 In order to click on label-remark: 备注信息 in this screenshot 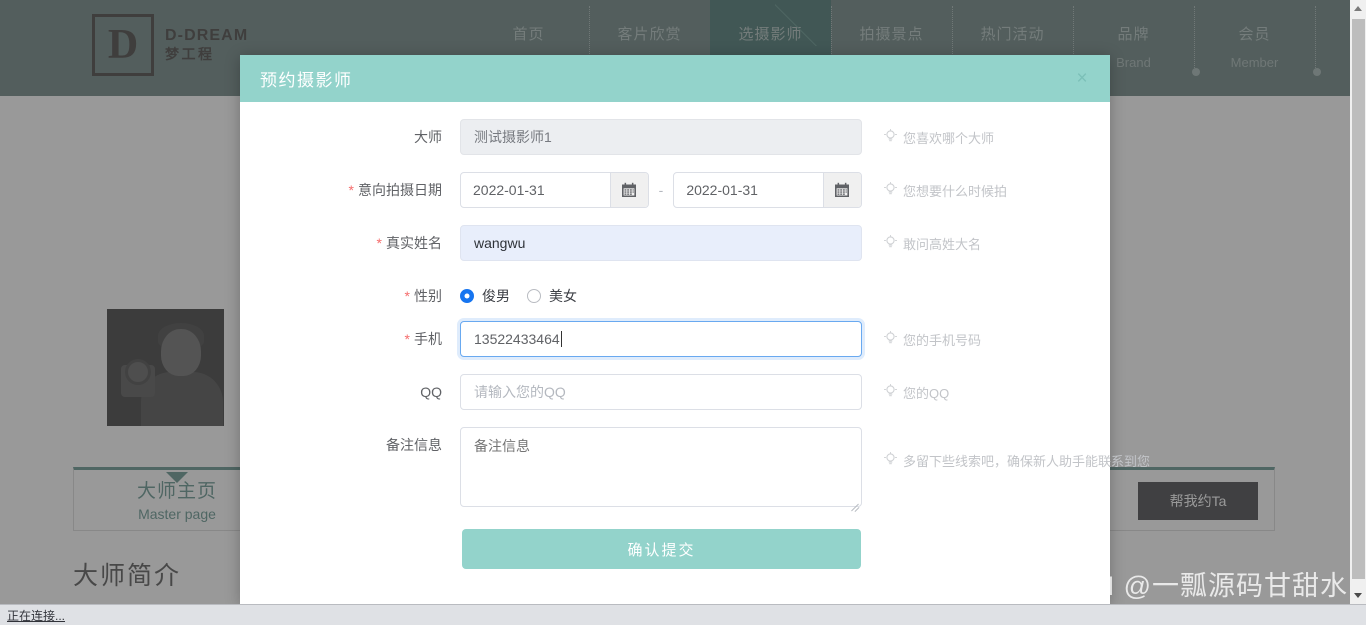, I will do `click(414, 445)`.